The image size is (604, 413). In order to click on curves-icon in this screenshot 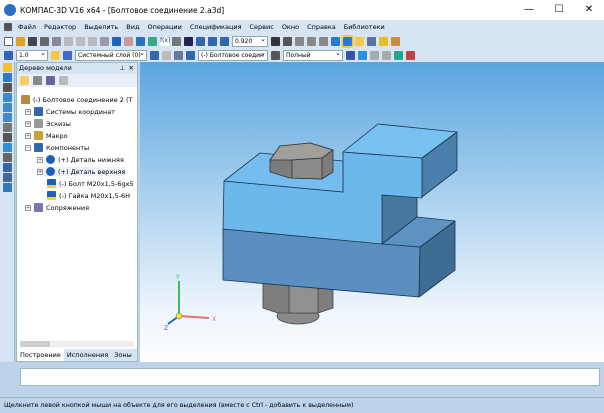, I will do `click(7, 87)`.